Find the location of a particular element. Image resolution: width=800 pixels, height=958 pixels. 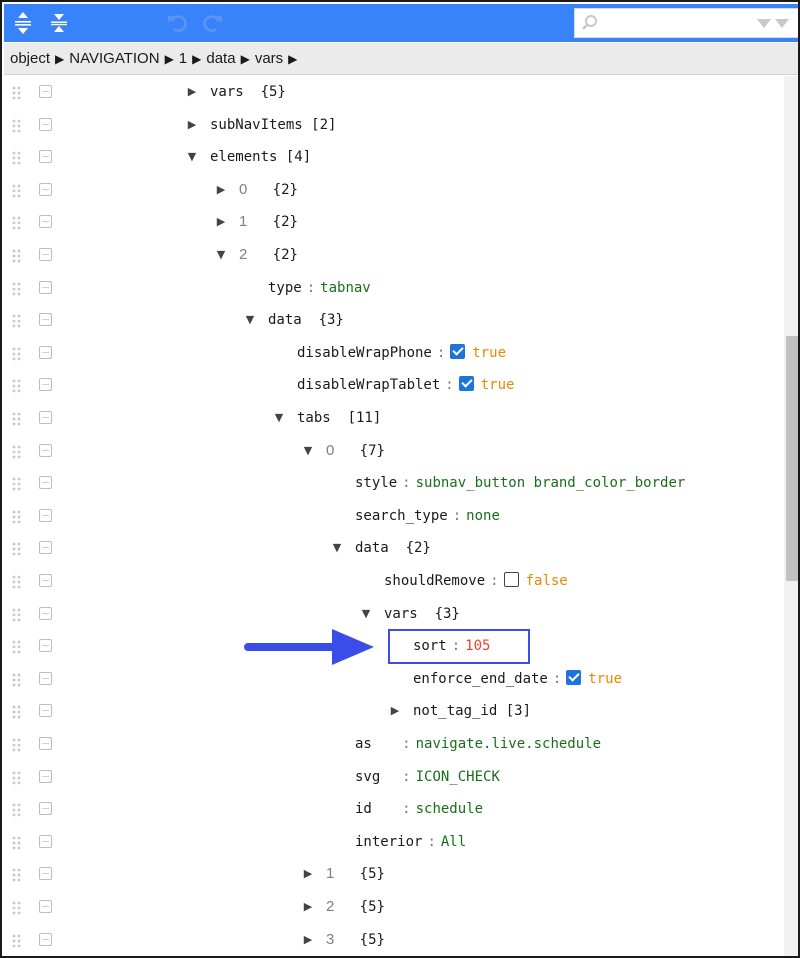

node-key: elements is located at coordinates (243, 157).